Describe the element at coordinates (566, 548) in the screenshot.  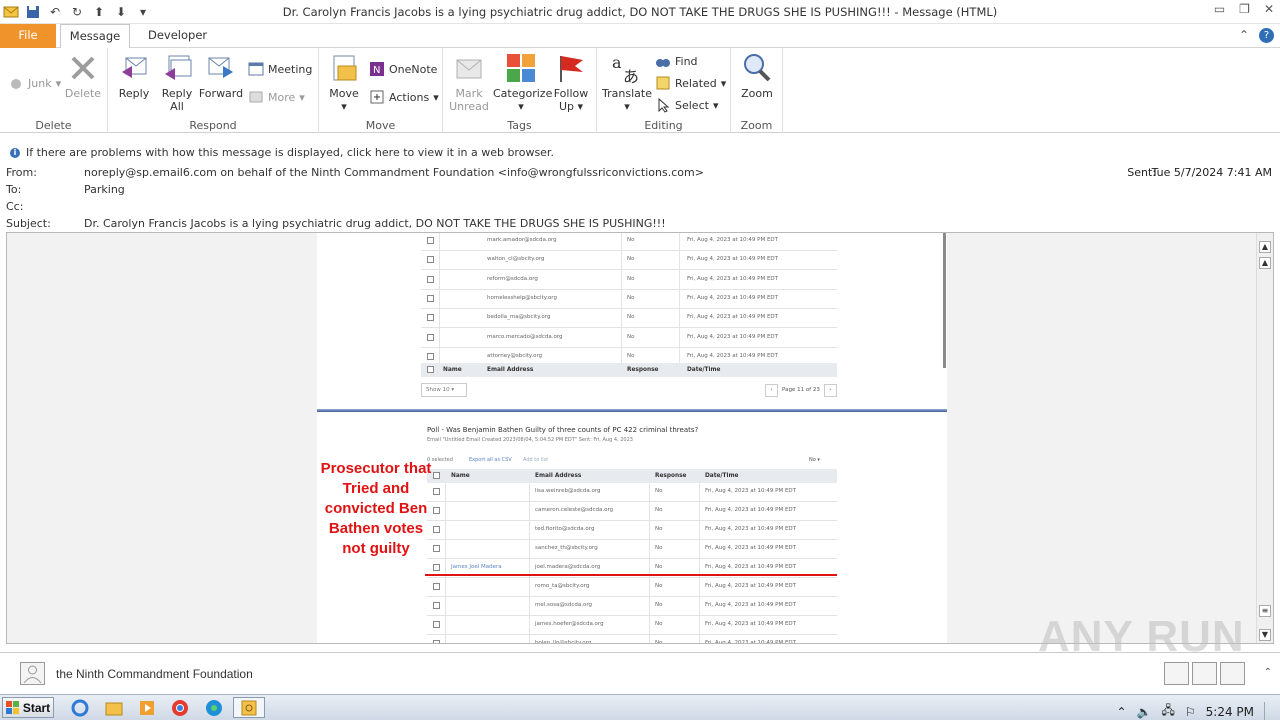
I see `cell-email: sanchez_th@sbcity.org` at that location.